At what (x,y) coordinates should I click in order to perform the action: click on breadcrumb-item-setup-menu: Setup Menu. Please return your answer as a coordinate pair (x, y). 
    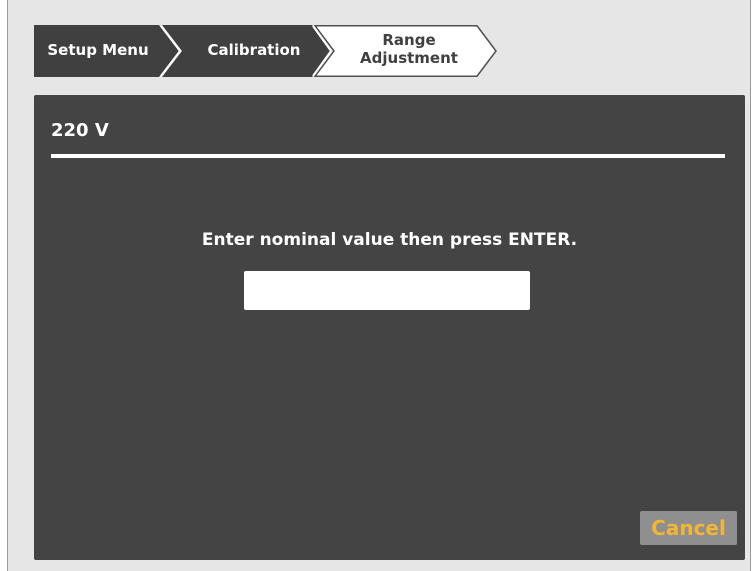
    Looking at the image, I should click on (104, 51).